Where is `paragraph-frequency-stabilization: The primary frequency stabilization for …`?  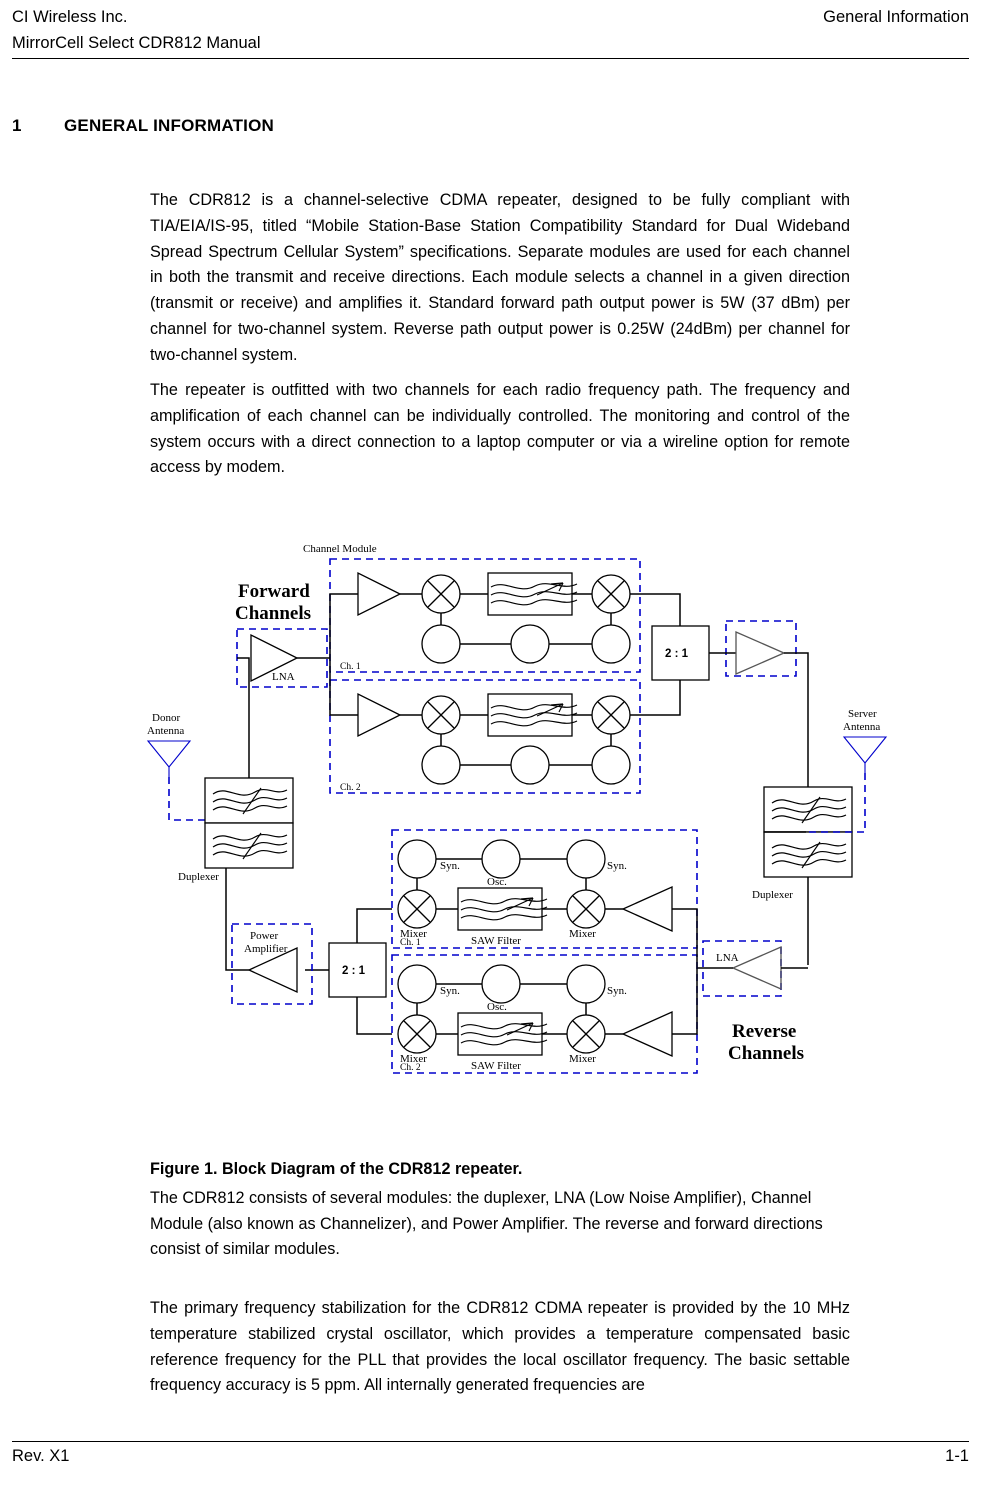 paragraph-frequency-stabilization: The primary frequency stabilization for … is located at coordinates (500, 1347).